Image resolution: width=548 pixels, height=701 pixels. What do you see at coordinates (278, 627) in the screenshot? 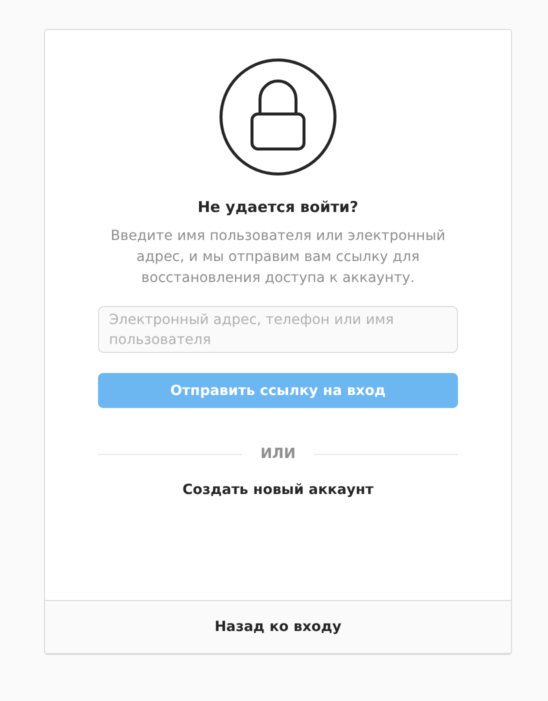
I see `back-to-login-button: Назад ко входу` at bounding box center [278, 627].